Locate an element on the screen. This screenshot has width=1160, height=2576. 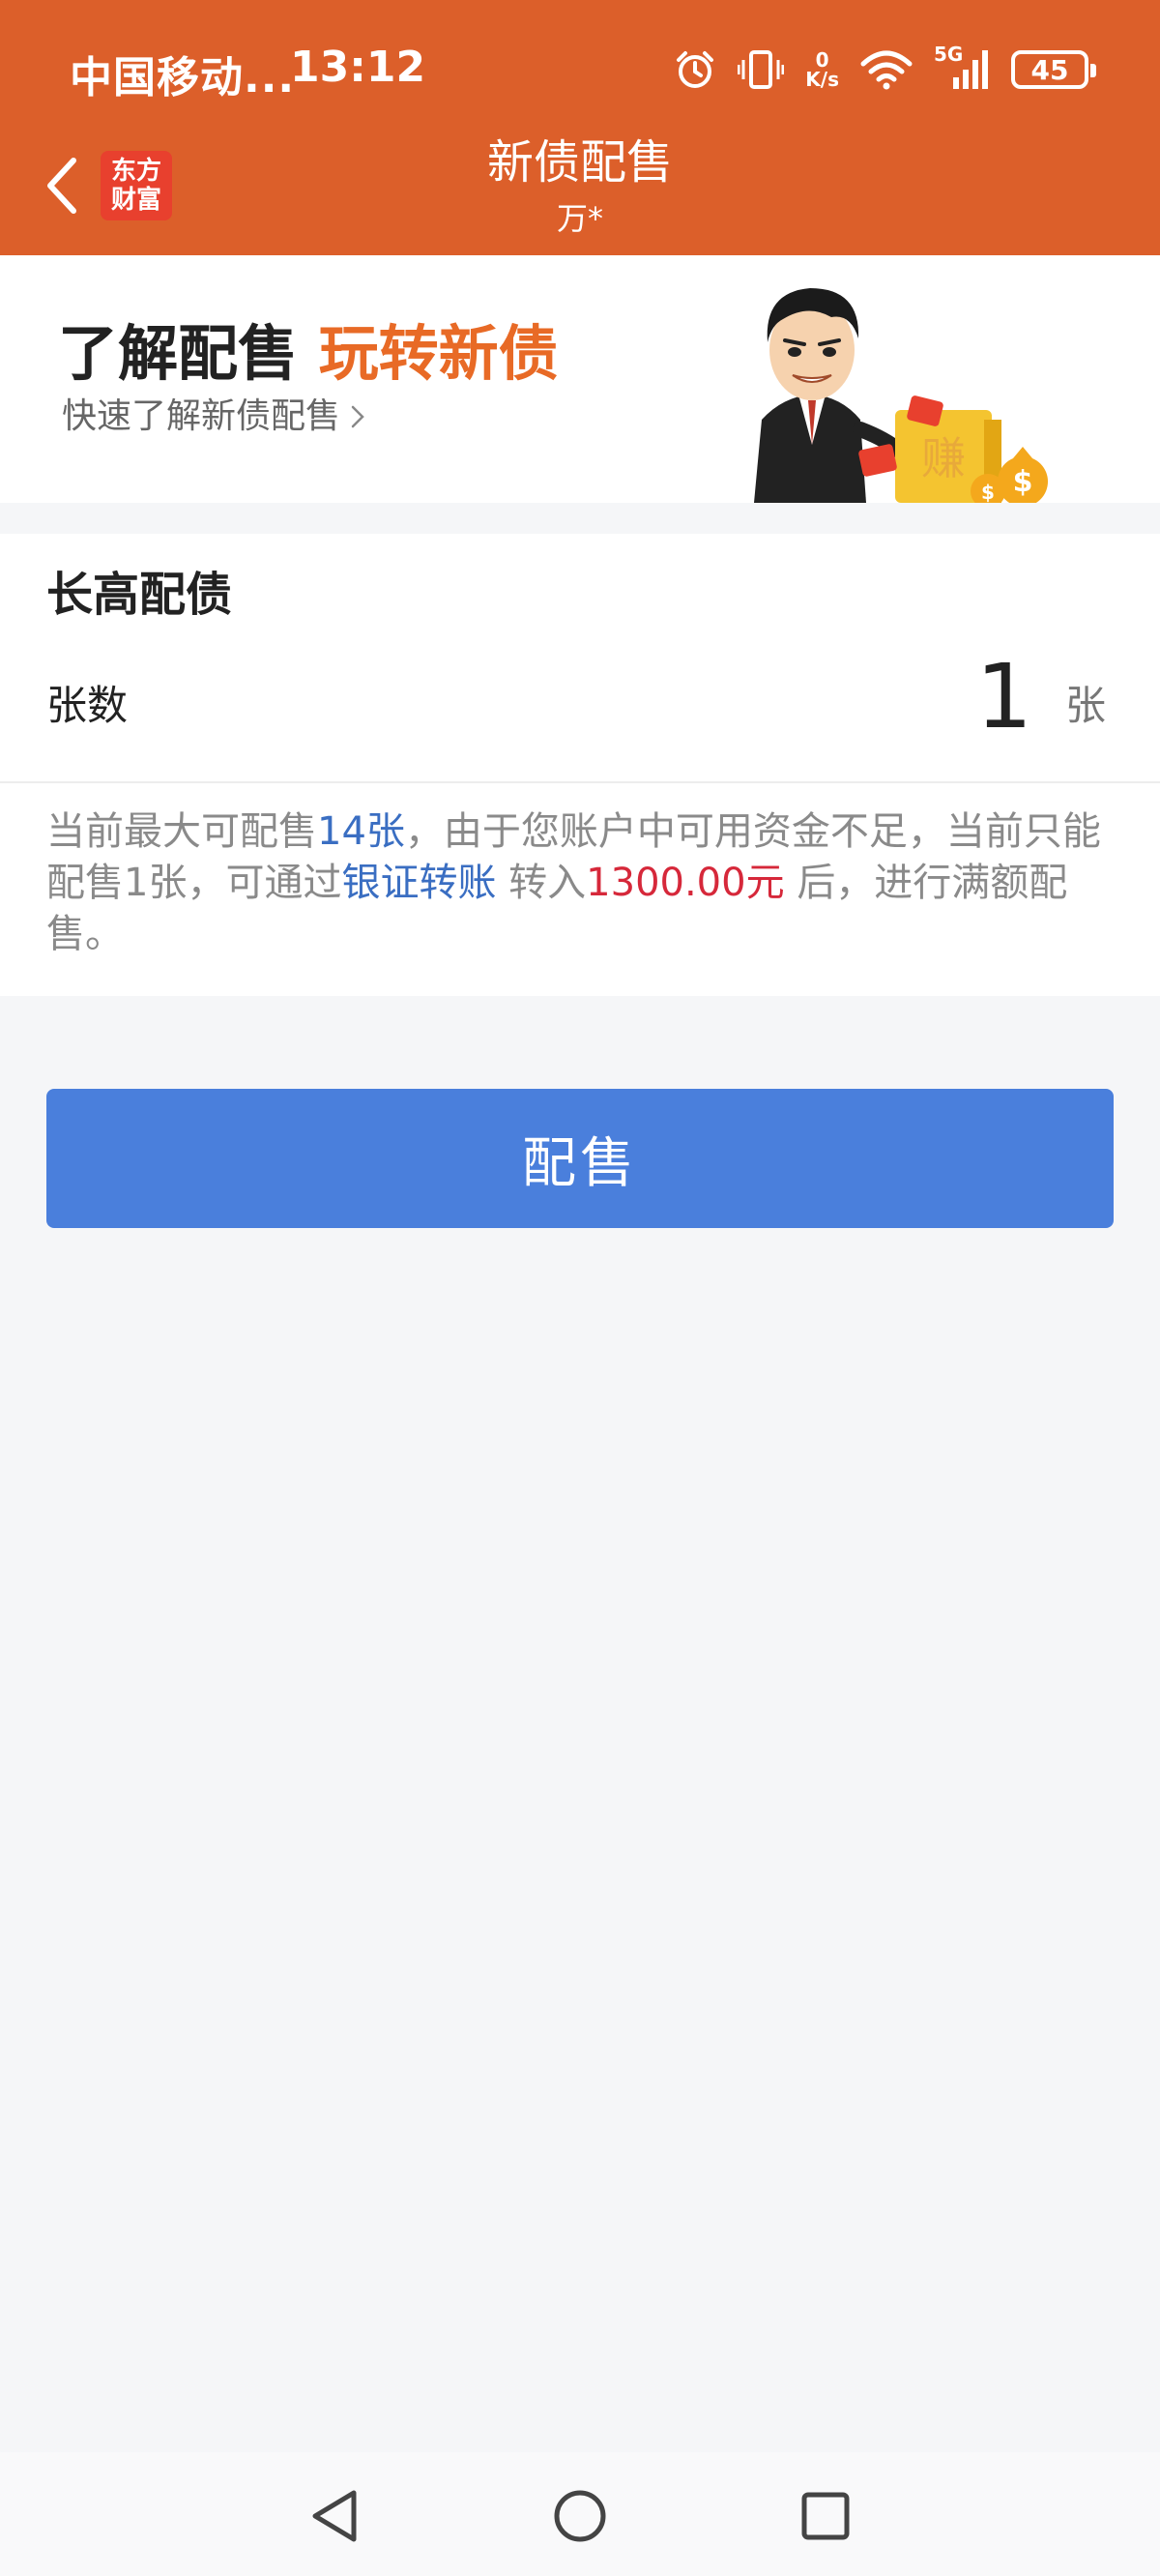
banner-link-text: 快速了解新债配售 is located at coordinates (202, 416).